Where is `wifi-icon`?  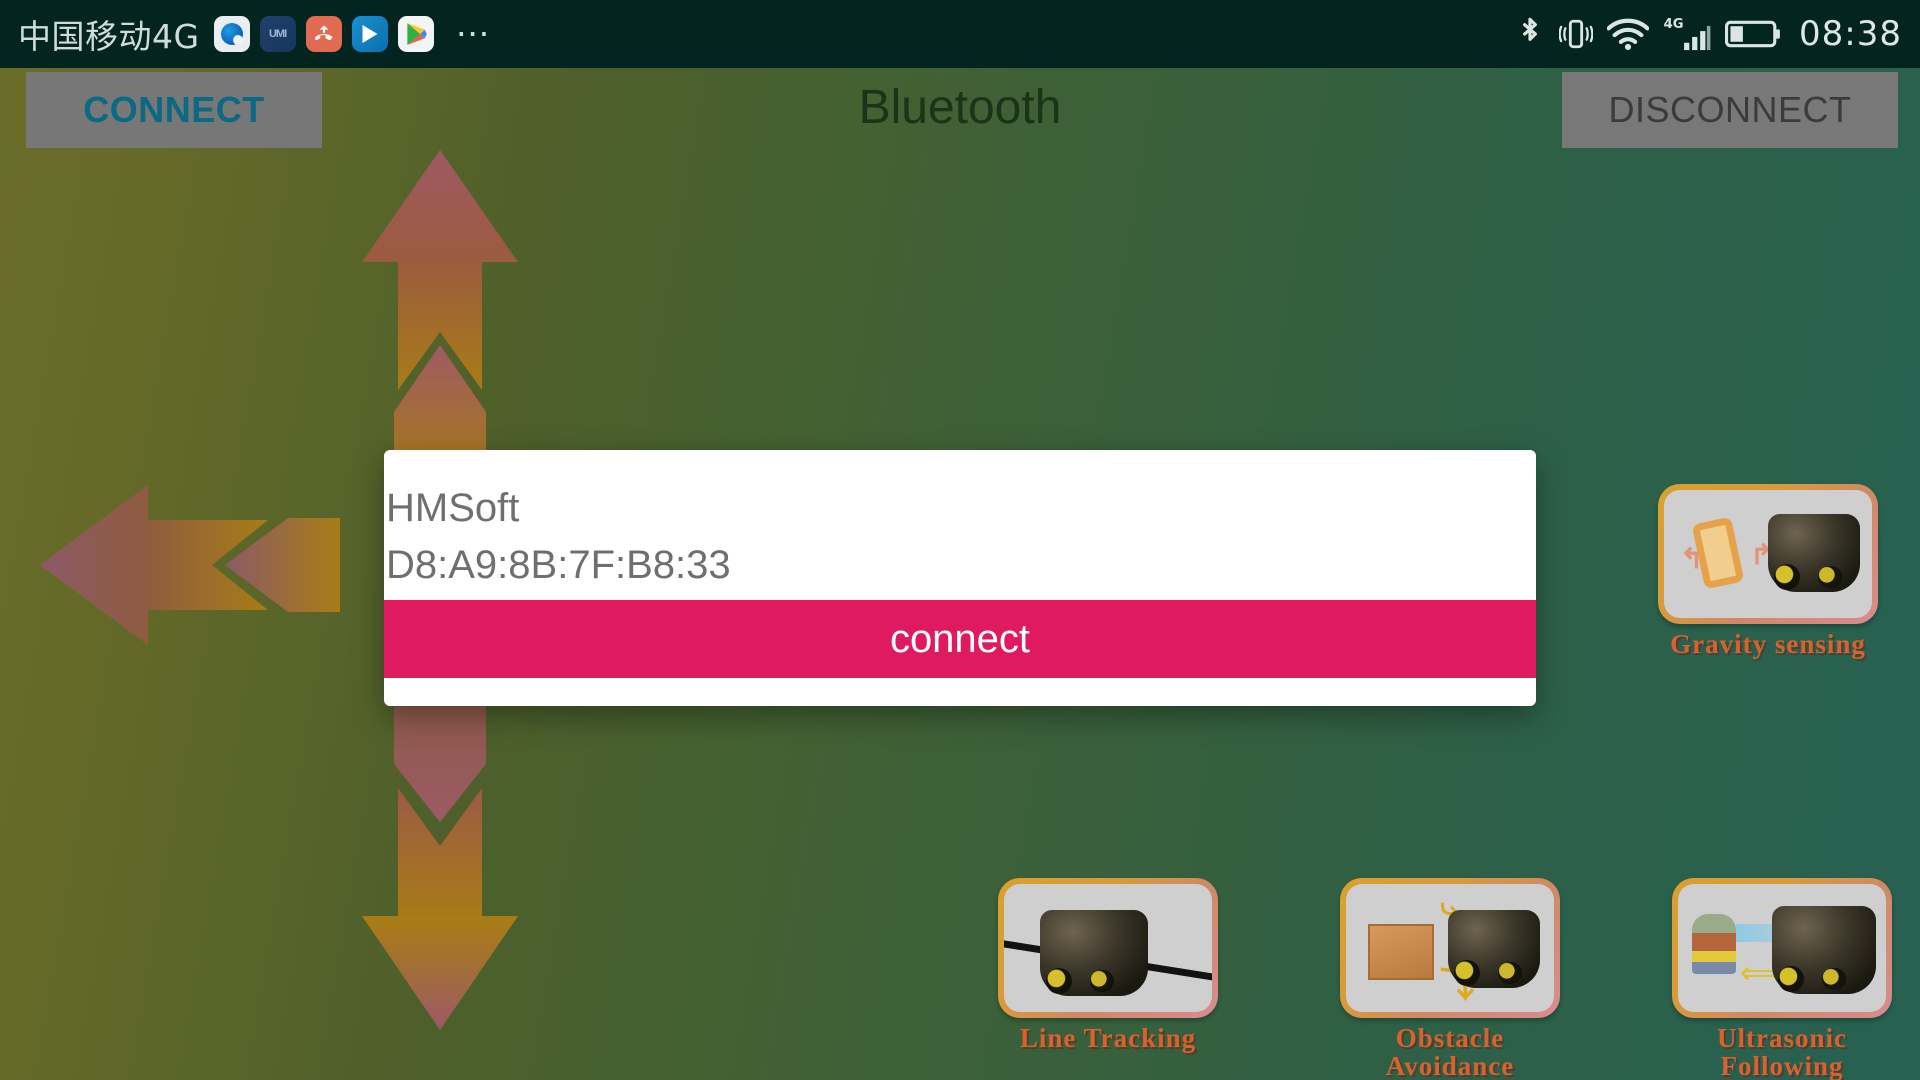 wifi-icon is located at coordinates (1628, 34).